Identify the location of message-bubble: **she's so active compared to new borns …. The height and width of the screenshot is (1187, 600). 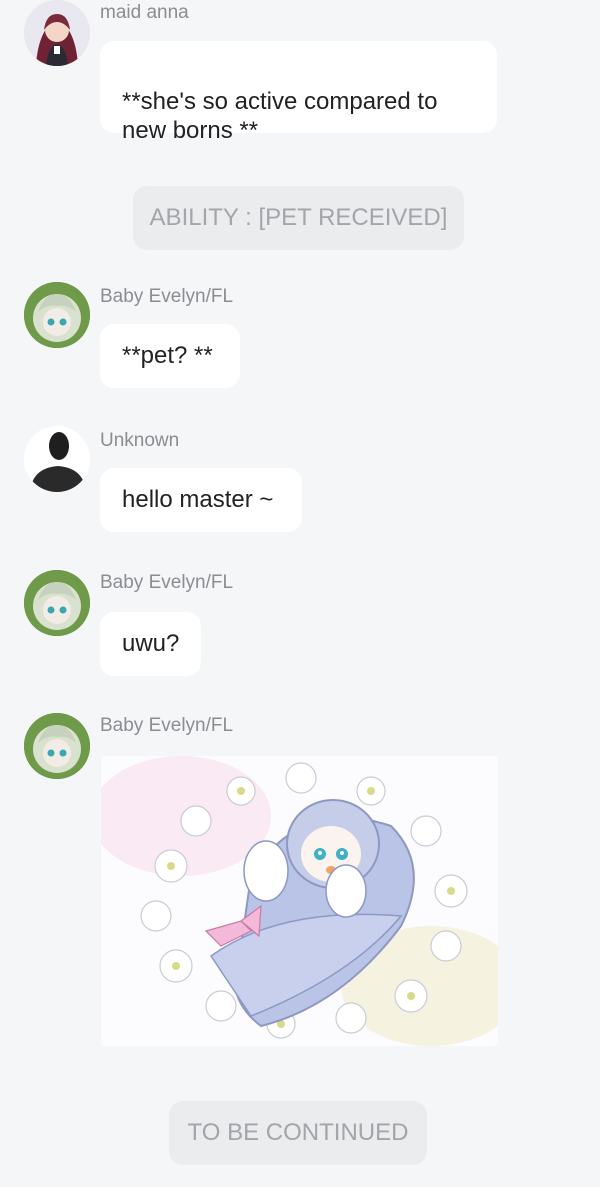
(298, 92).